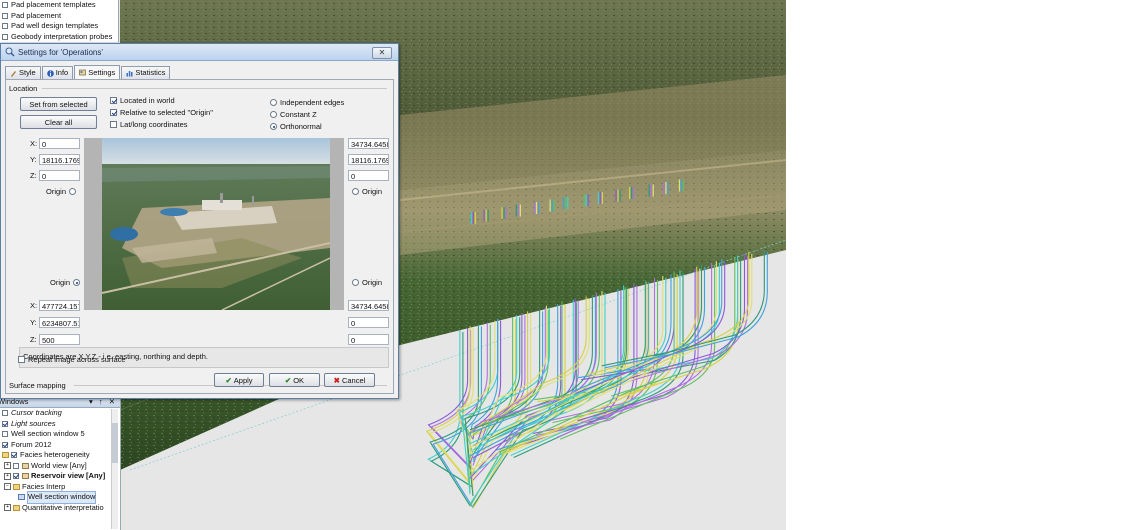  Describe the element at coordinates (307, 102) in the screenshot. I see `independent-edges-radio: Independent edges` at that location.